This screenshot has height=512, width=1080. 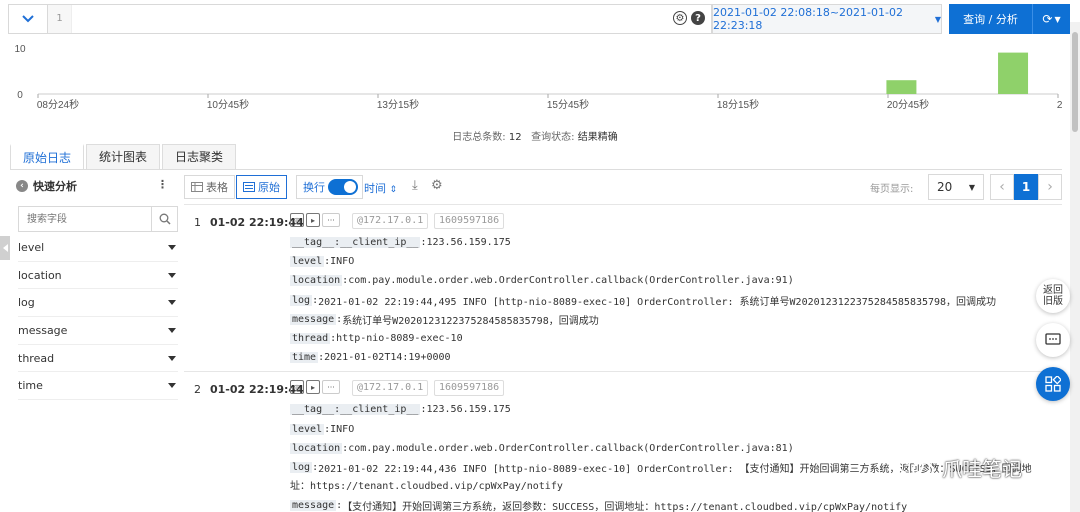 I want to click on field-search-input, so click(x=85, y=219).